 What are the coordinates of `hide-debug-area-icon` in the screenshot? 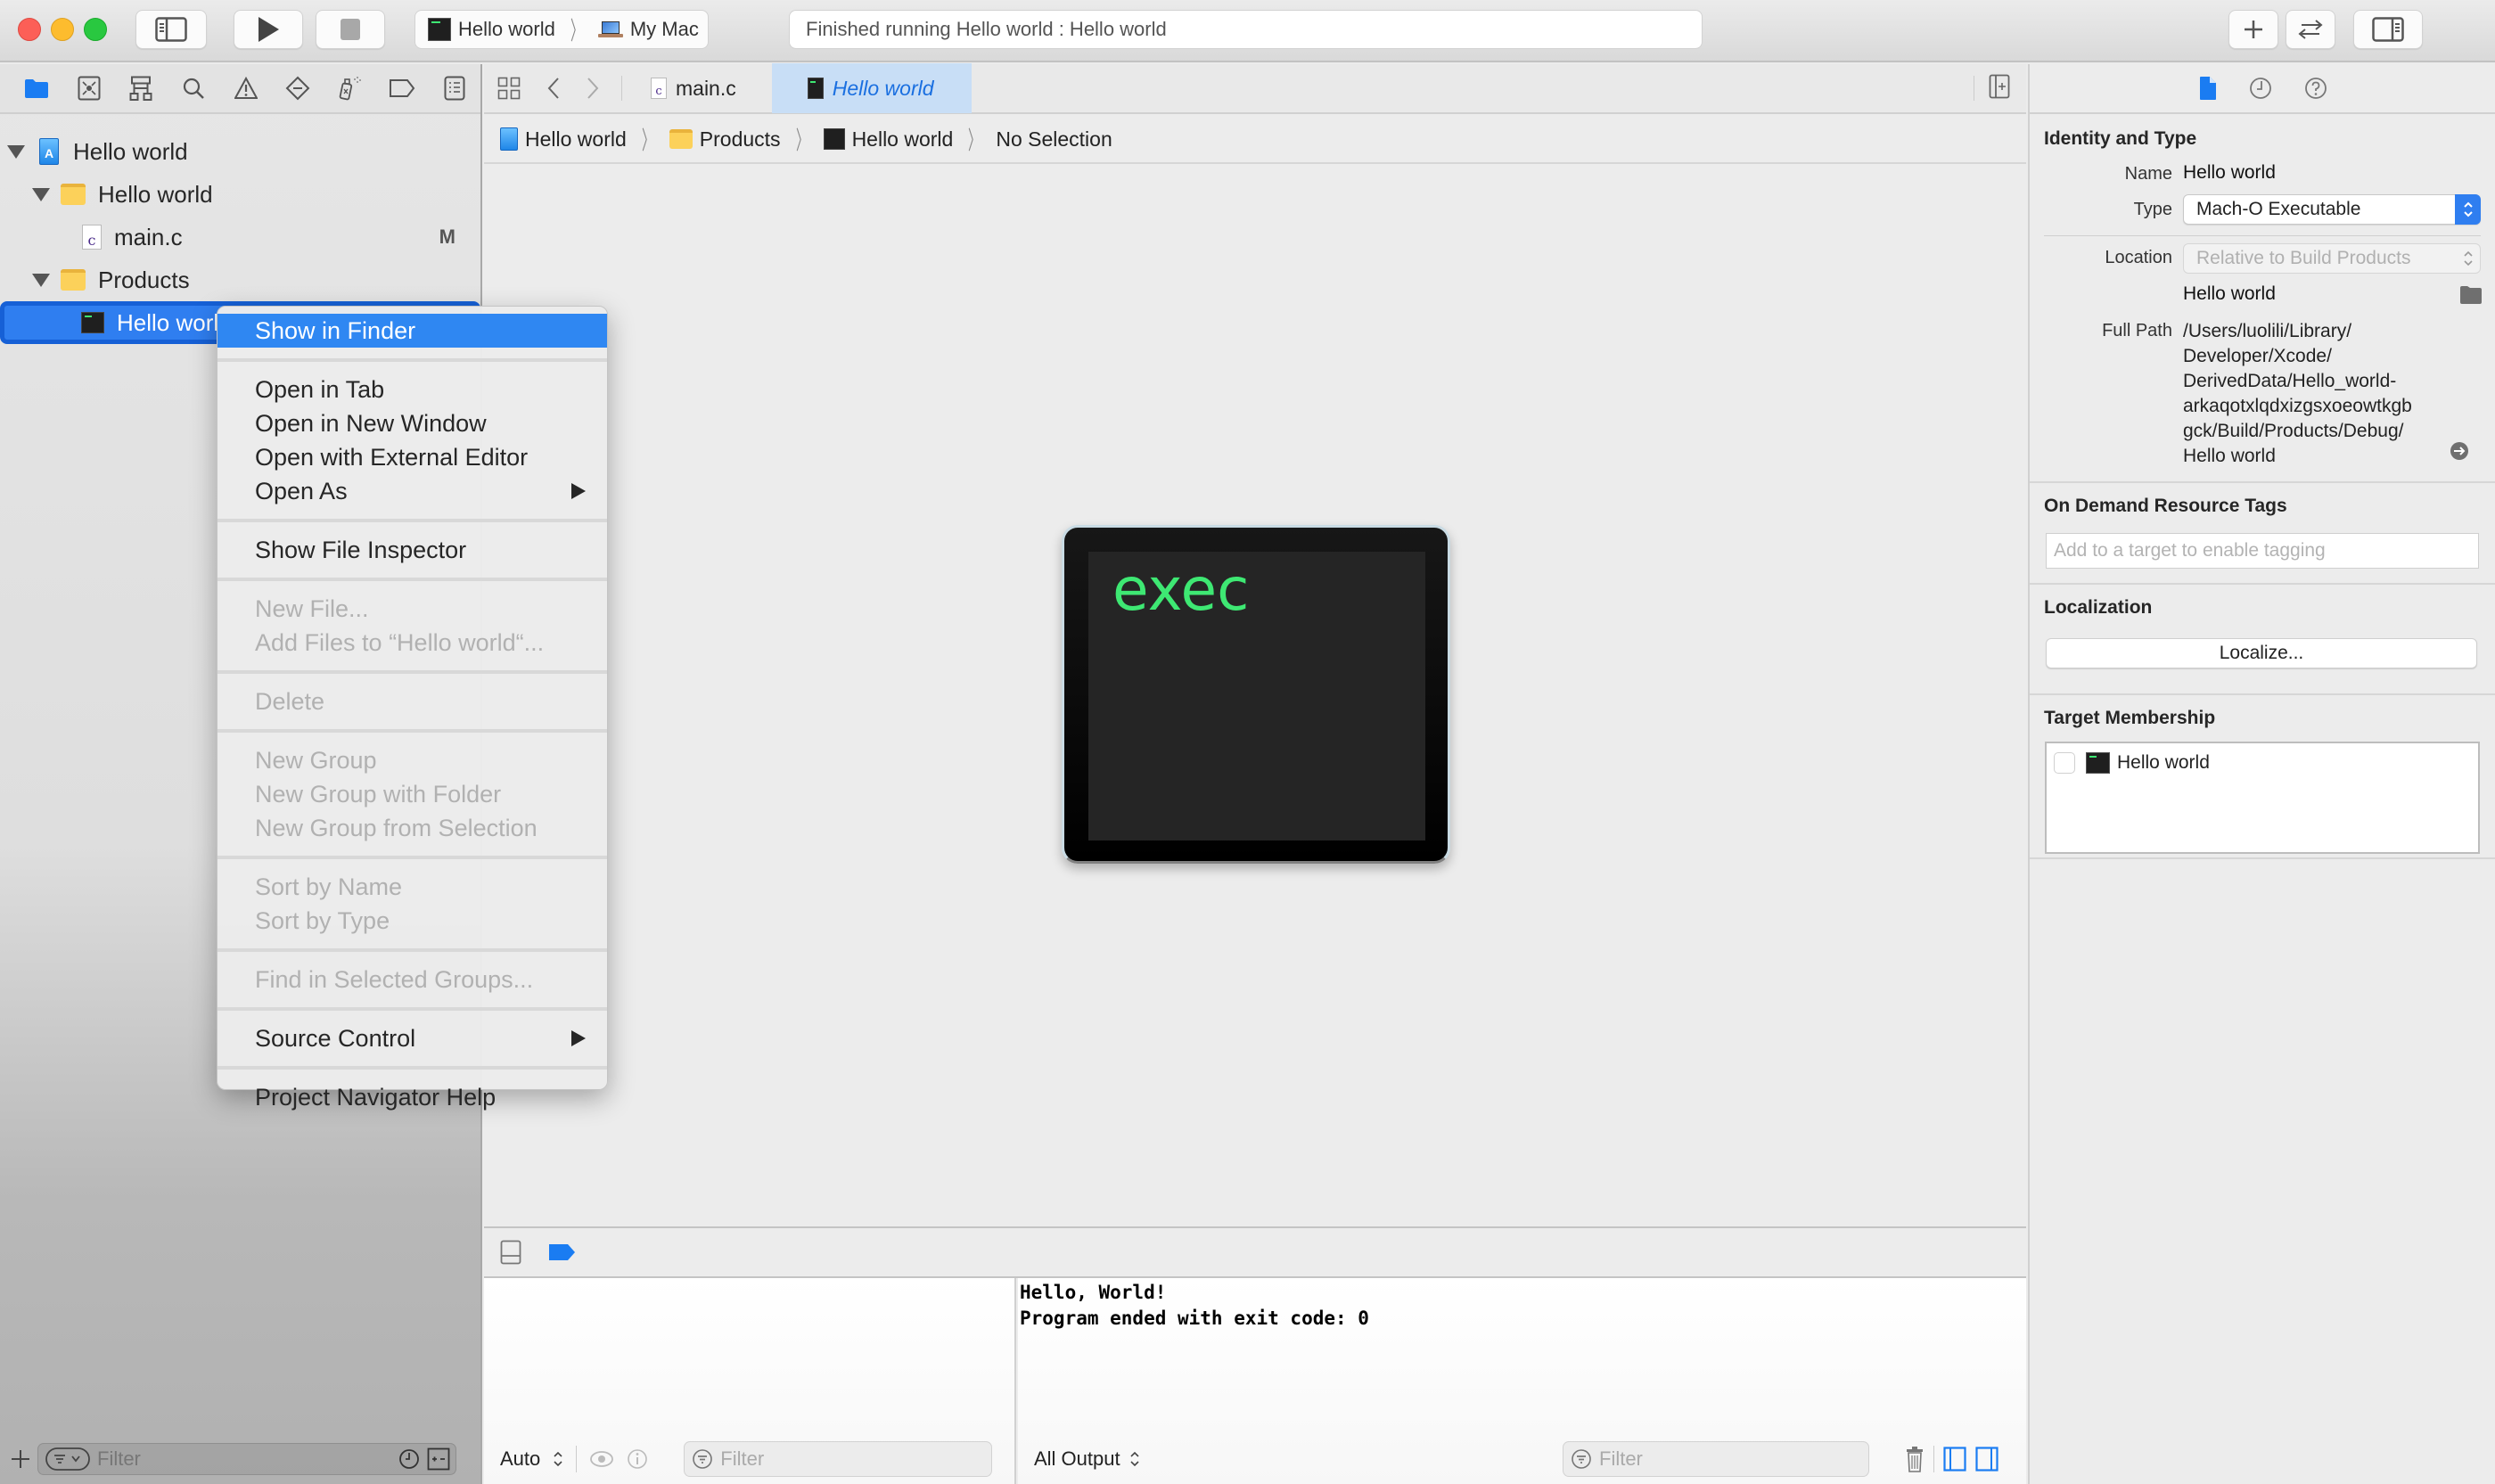 It's located at (510, 1252).